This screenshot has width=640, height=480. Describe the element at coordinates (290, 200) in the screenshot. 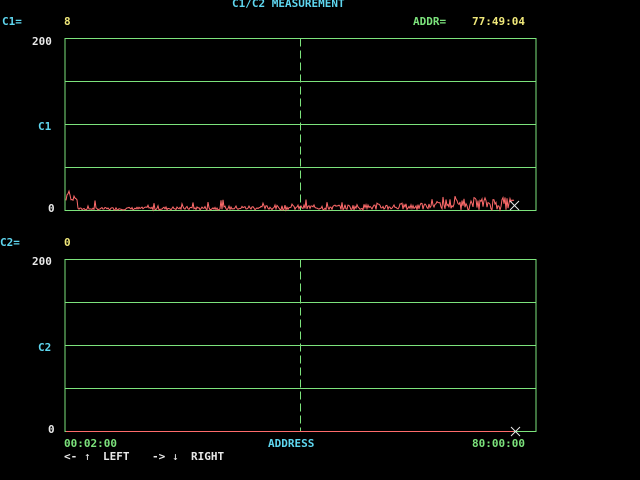

I see `plot1-c1-trace` at that location.